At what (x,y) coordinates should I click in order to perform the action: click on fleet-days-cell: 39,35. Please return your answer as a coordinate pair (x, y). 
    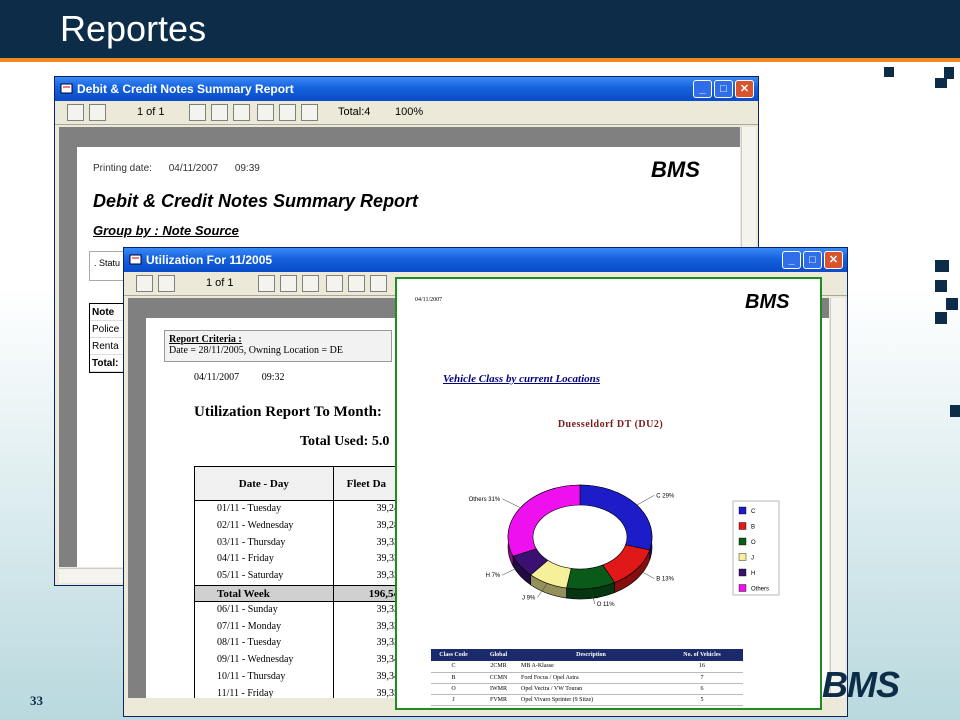
    Looking at the image, I should click on (388, 692).